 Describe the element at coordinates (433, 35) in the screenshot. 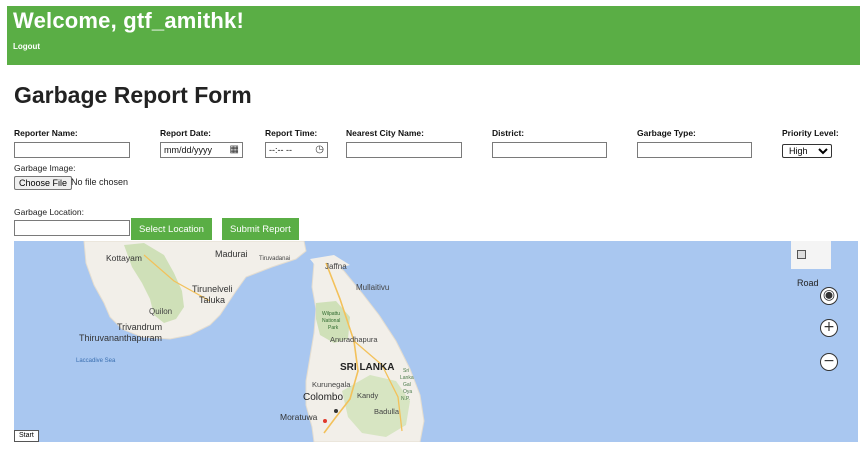

I see `welcome-header: Welcome, gtf_amithk! Logout` at that location.